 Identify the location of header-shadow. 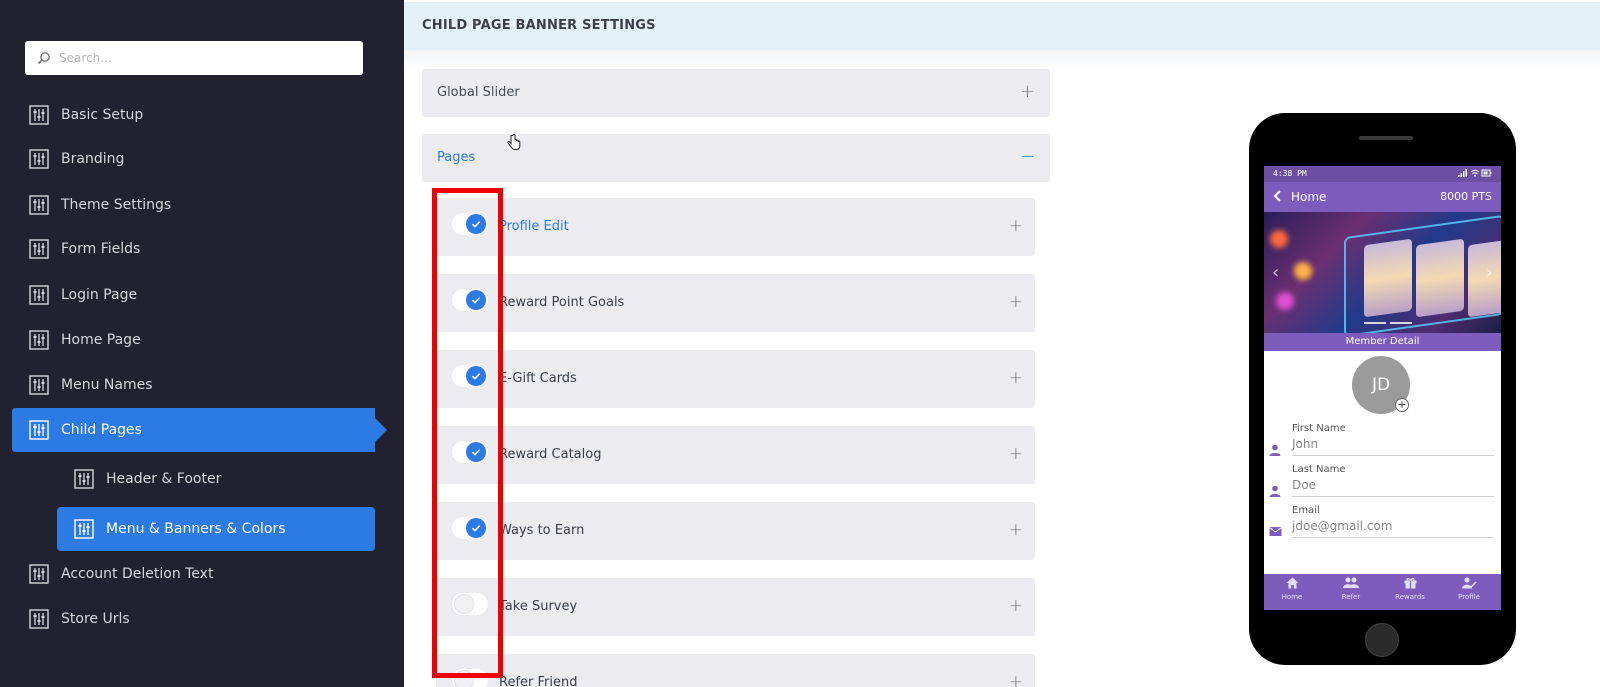
(1002, 60).